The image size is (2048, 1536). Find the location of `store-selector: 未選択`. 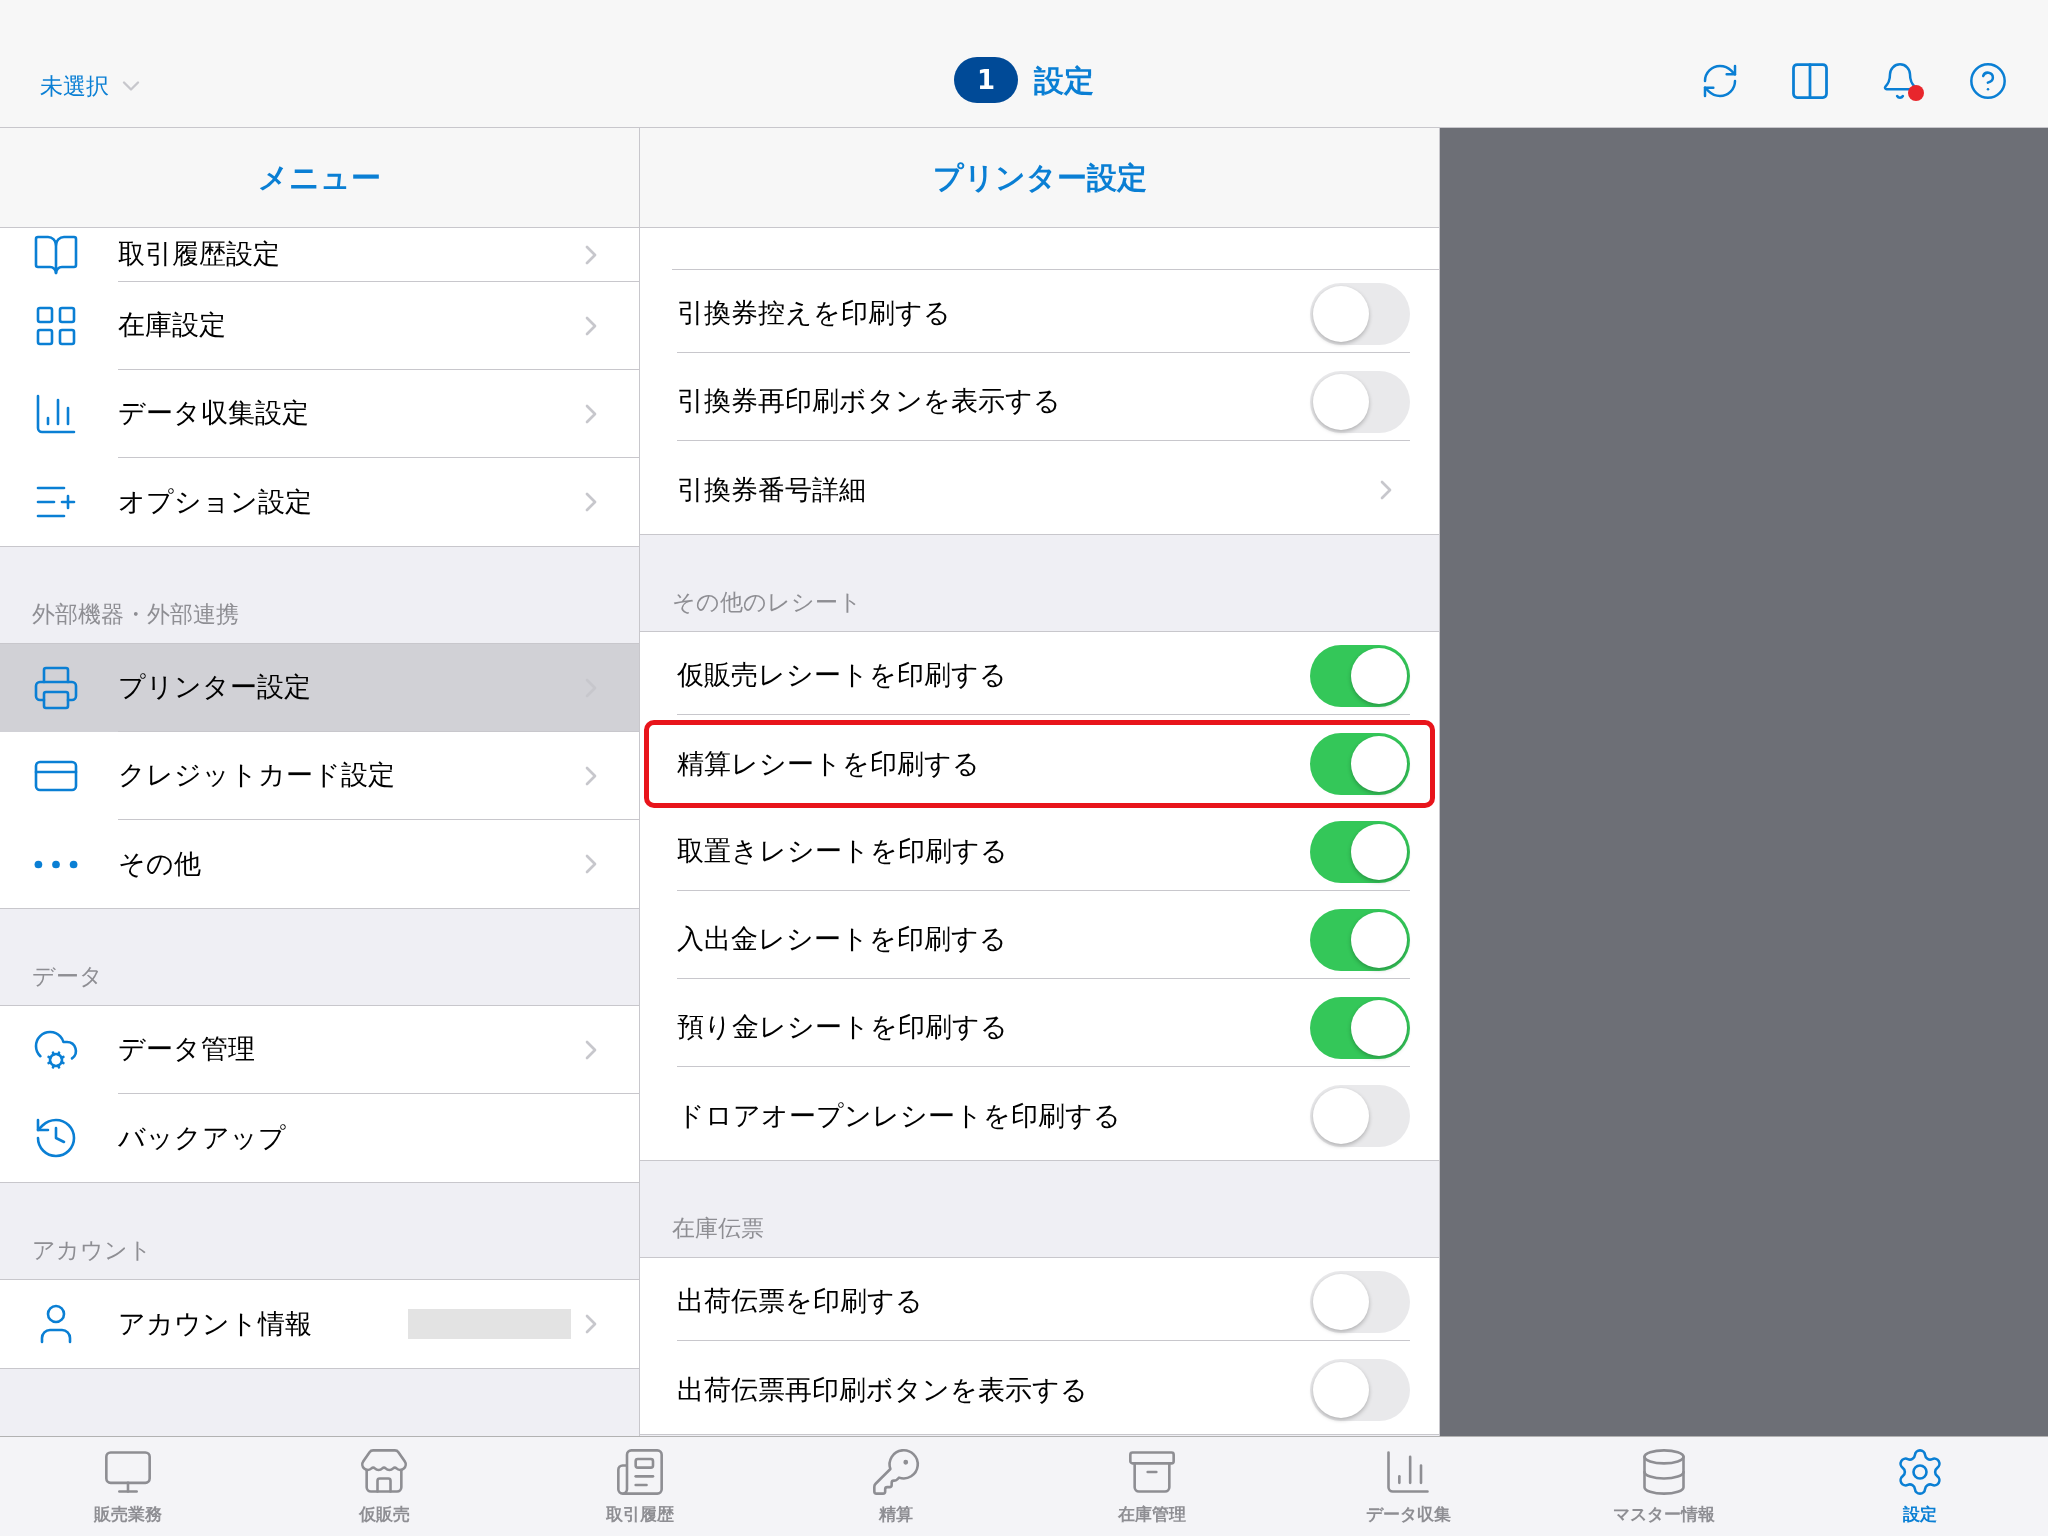

store-selector: 未選択 is located at coordinates (74, 85).